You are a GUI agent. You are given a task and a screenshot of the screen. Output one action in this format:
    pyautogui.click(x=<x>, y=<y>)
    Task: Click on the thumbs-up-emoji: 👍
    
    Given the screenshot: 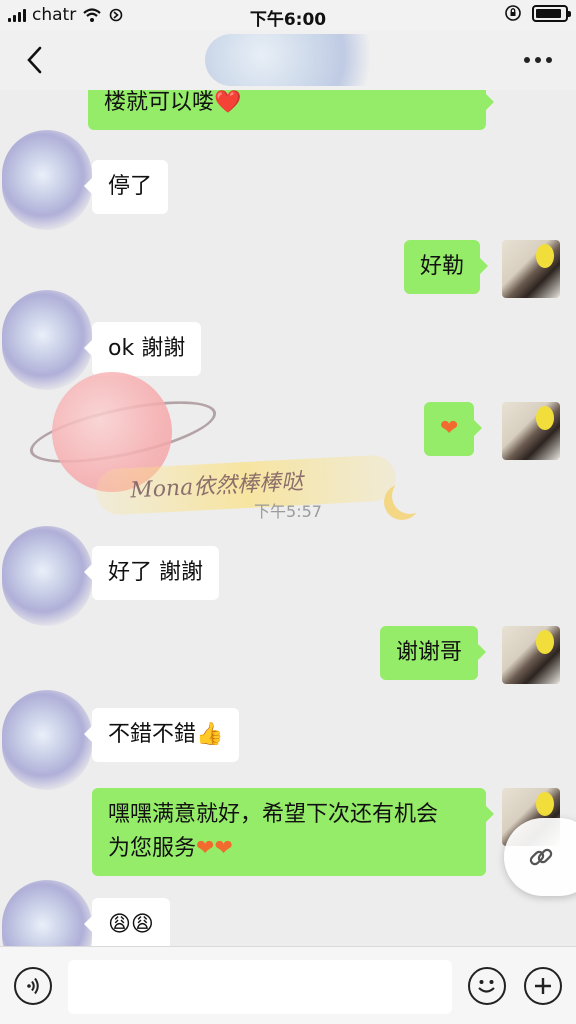 What is the action you would take?
    pyautogui.click(x=210, y=734)
    